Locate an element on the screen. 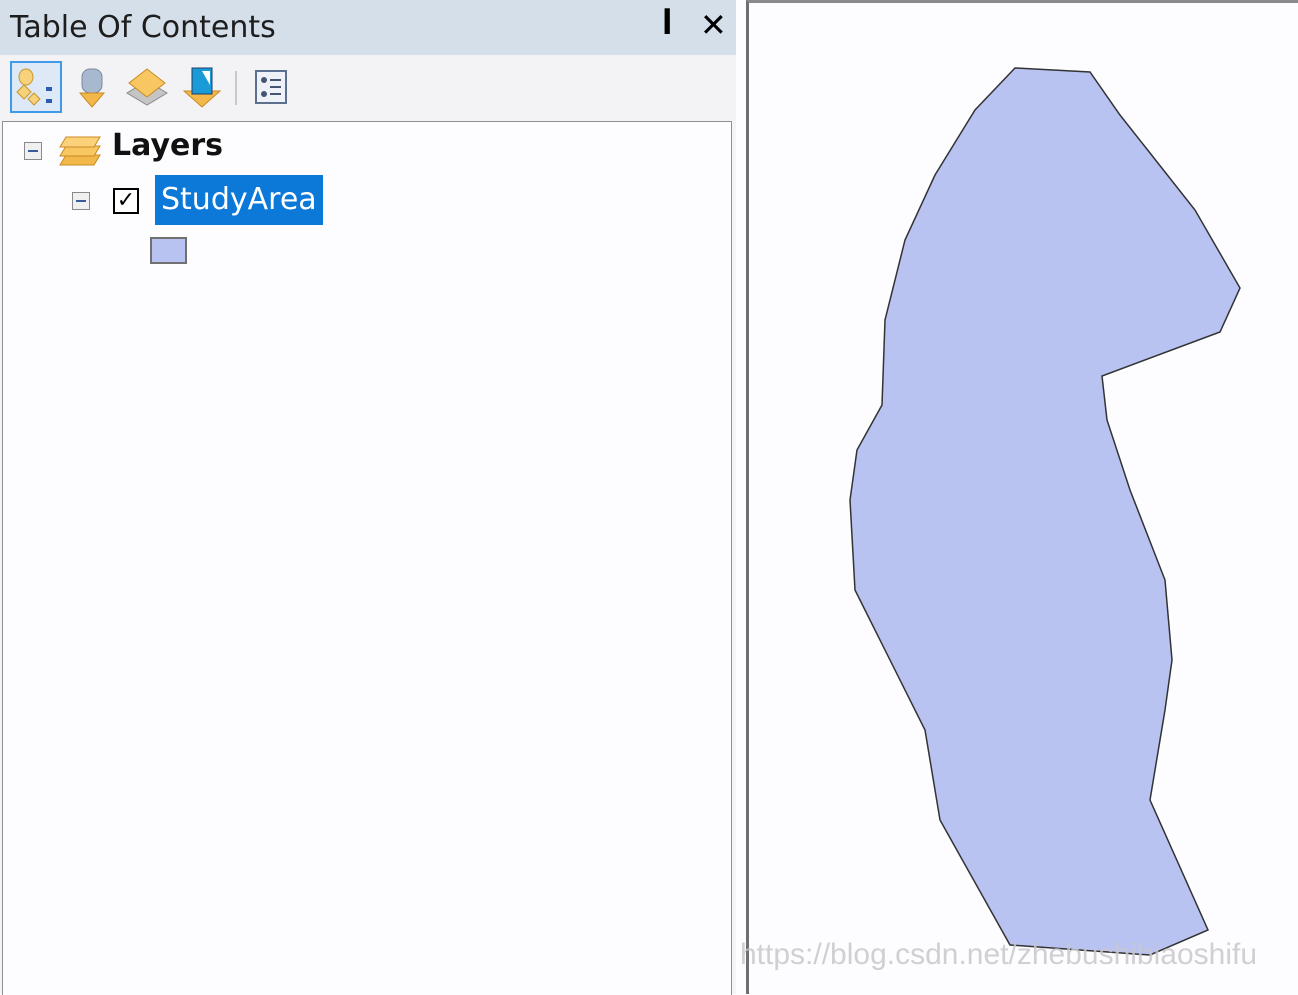 The image size is (1298, 995). pin-icon: ꟾ is located at coordinates (667, 24).